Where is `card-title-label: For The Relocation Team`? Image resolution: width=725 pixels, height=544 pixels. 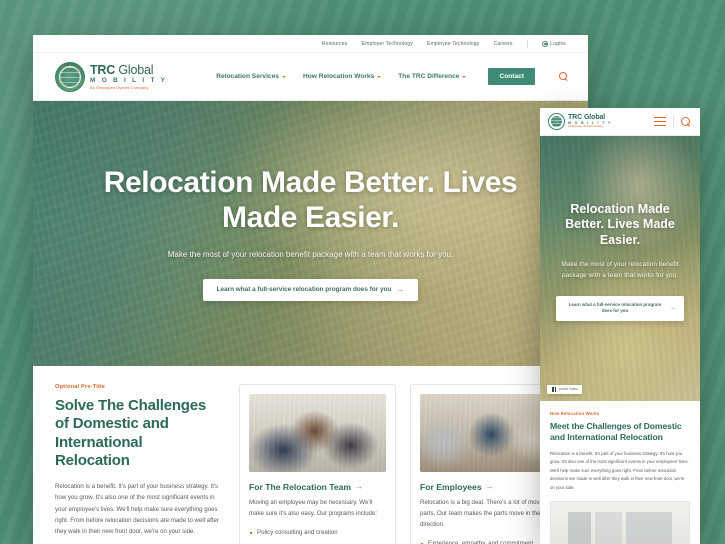 card-title-label: For The Relocation Team is located at coordinates (300, 487).